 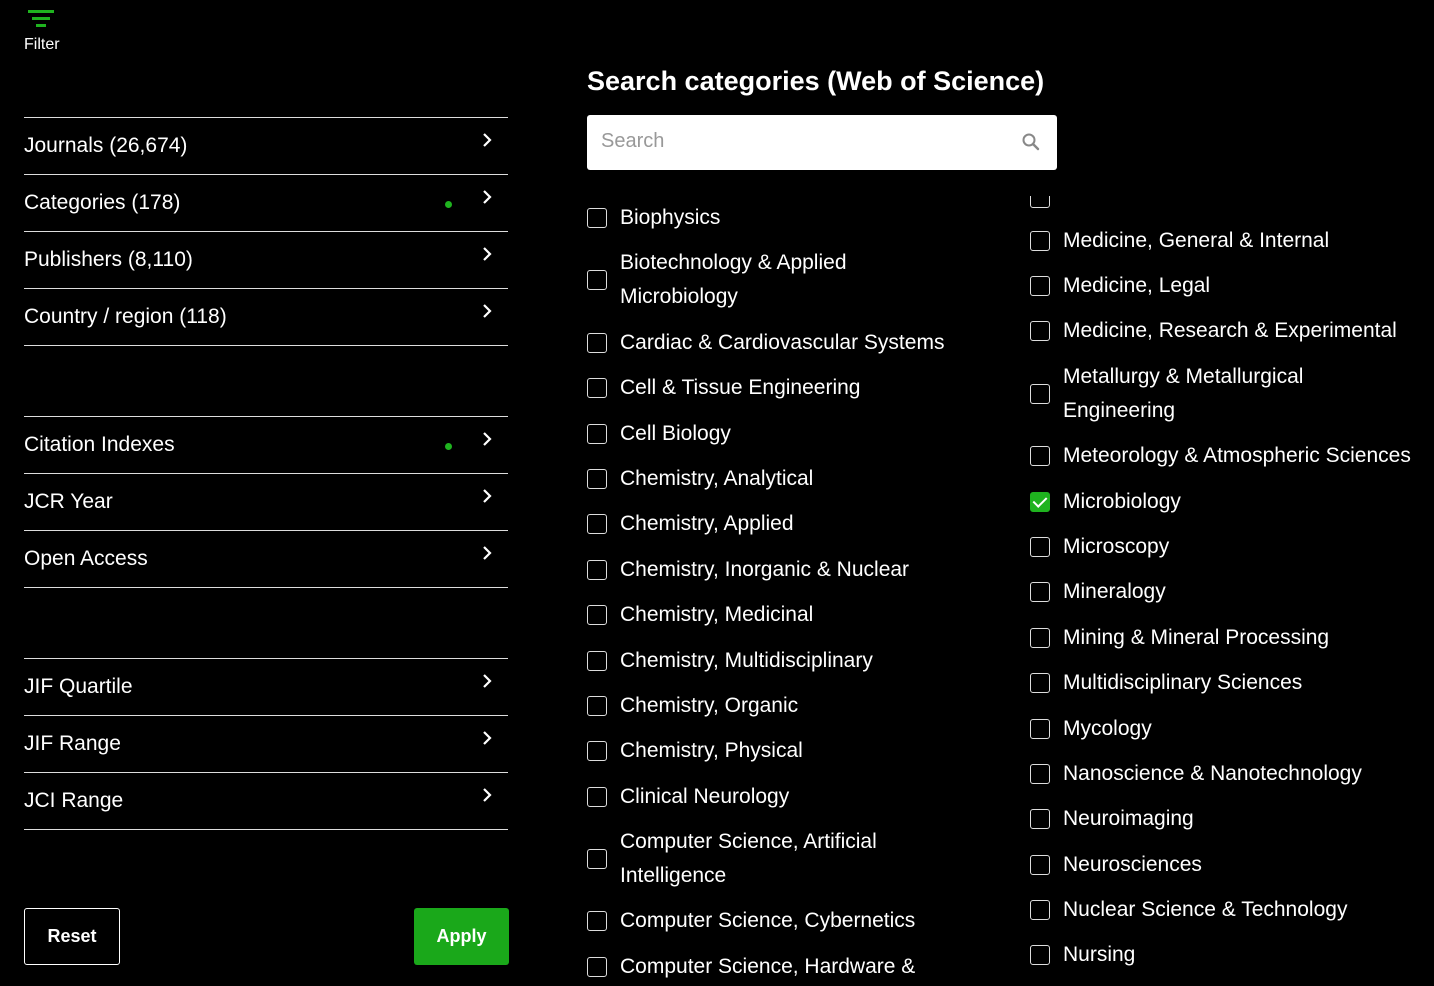 I want to click on category-label: Chemistry, Inorganic & Nuclear, so click(x=765, y=569).